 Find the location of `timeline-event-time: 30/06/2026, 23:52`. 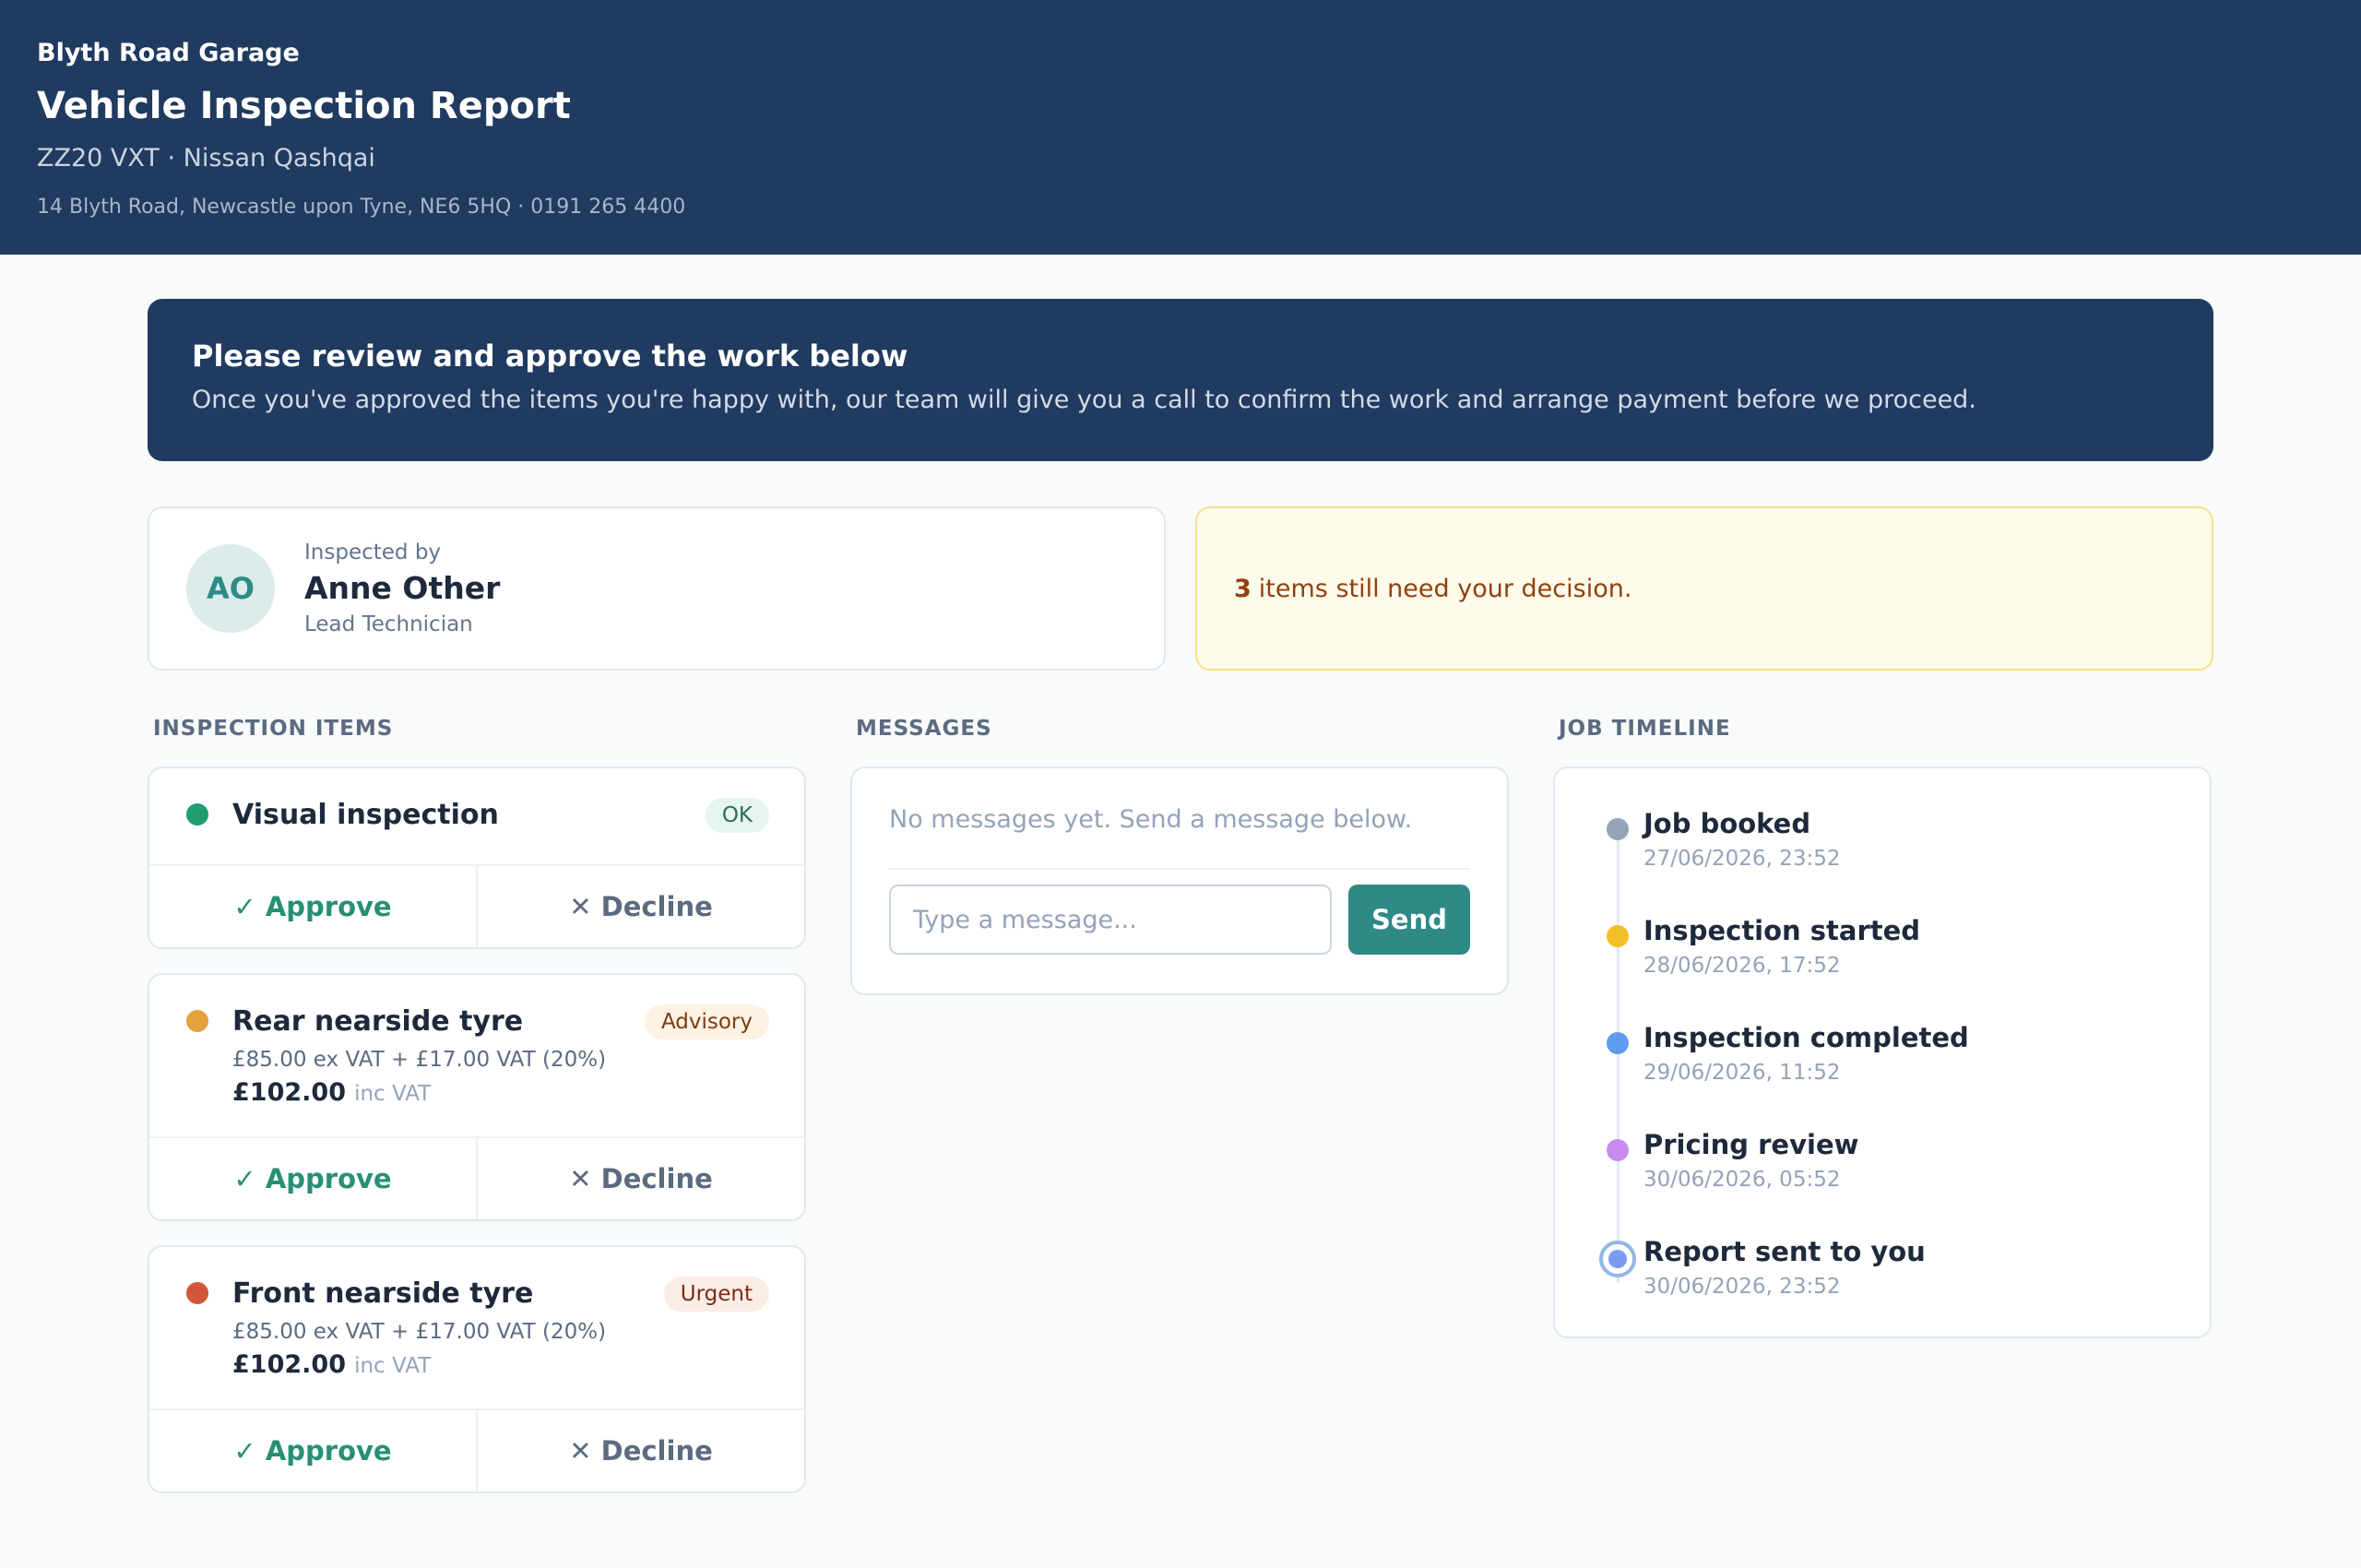

timeline-event-time: 30/06/2026, 23:52 is located at coordinates (1742, 1287).